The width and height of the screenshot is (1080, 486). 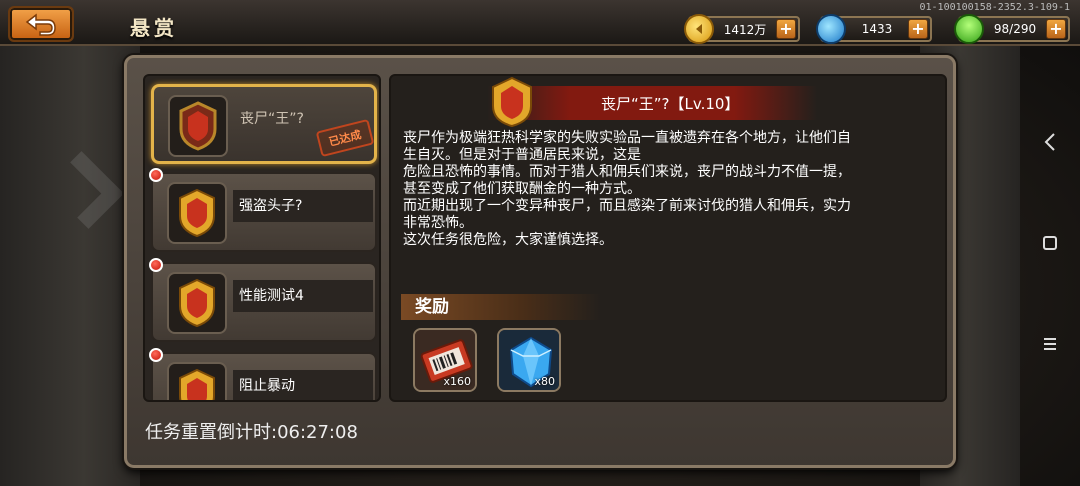 I want to click on background-door-left, so click(x=70, y=263).